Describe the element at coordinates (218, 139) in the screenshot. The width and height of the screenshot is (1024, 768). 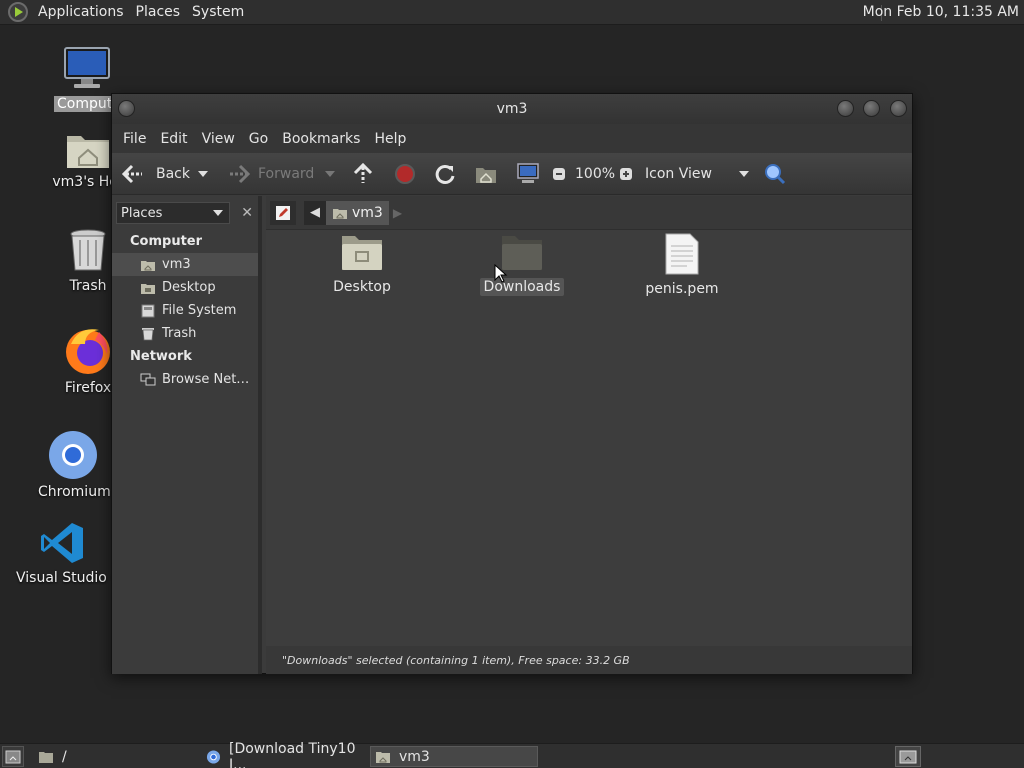
I see `menu-view: View` at that location.